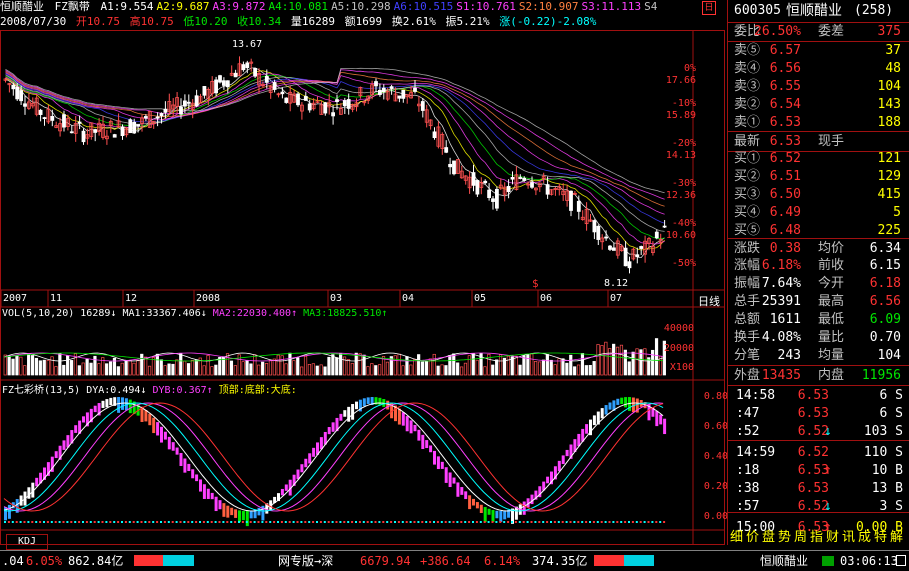 The width and height of the screenshot is (909, 571). Describe the element at coordinates (467, 21) in the screenshot. I see `amplitude-label: 振5.21%` at that location.